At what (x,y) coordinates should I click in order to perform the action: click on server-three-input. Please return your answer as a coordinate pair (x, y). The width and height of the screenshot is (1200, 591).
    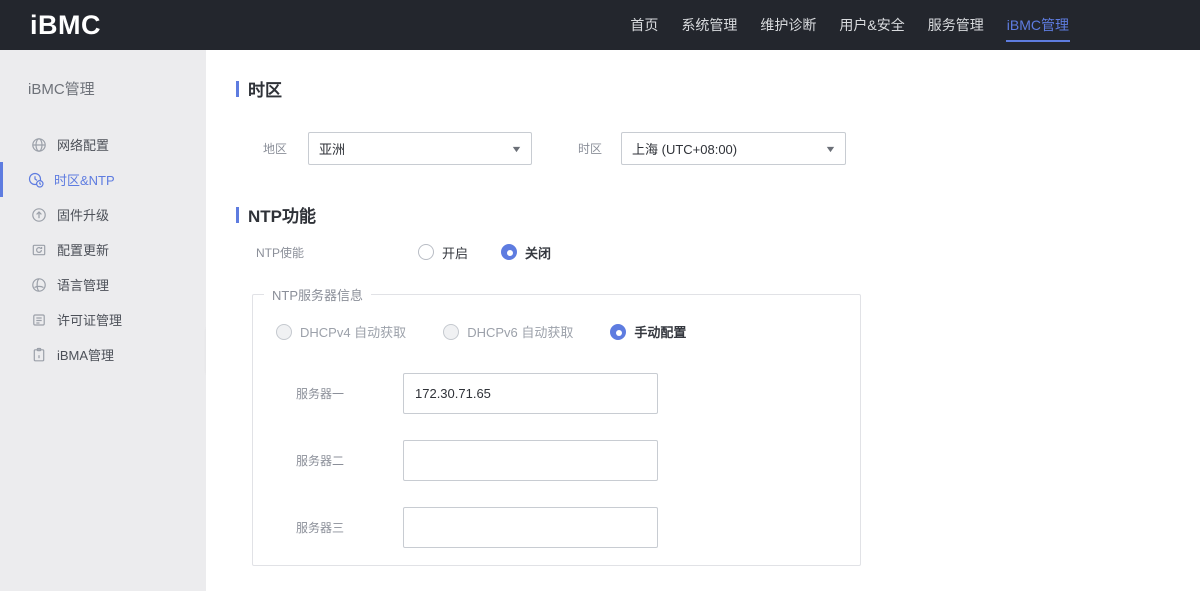
    Looking at the image, I should click on (530, 527).